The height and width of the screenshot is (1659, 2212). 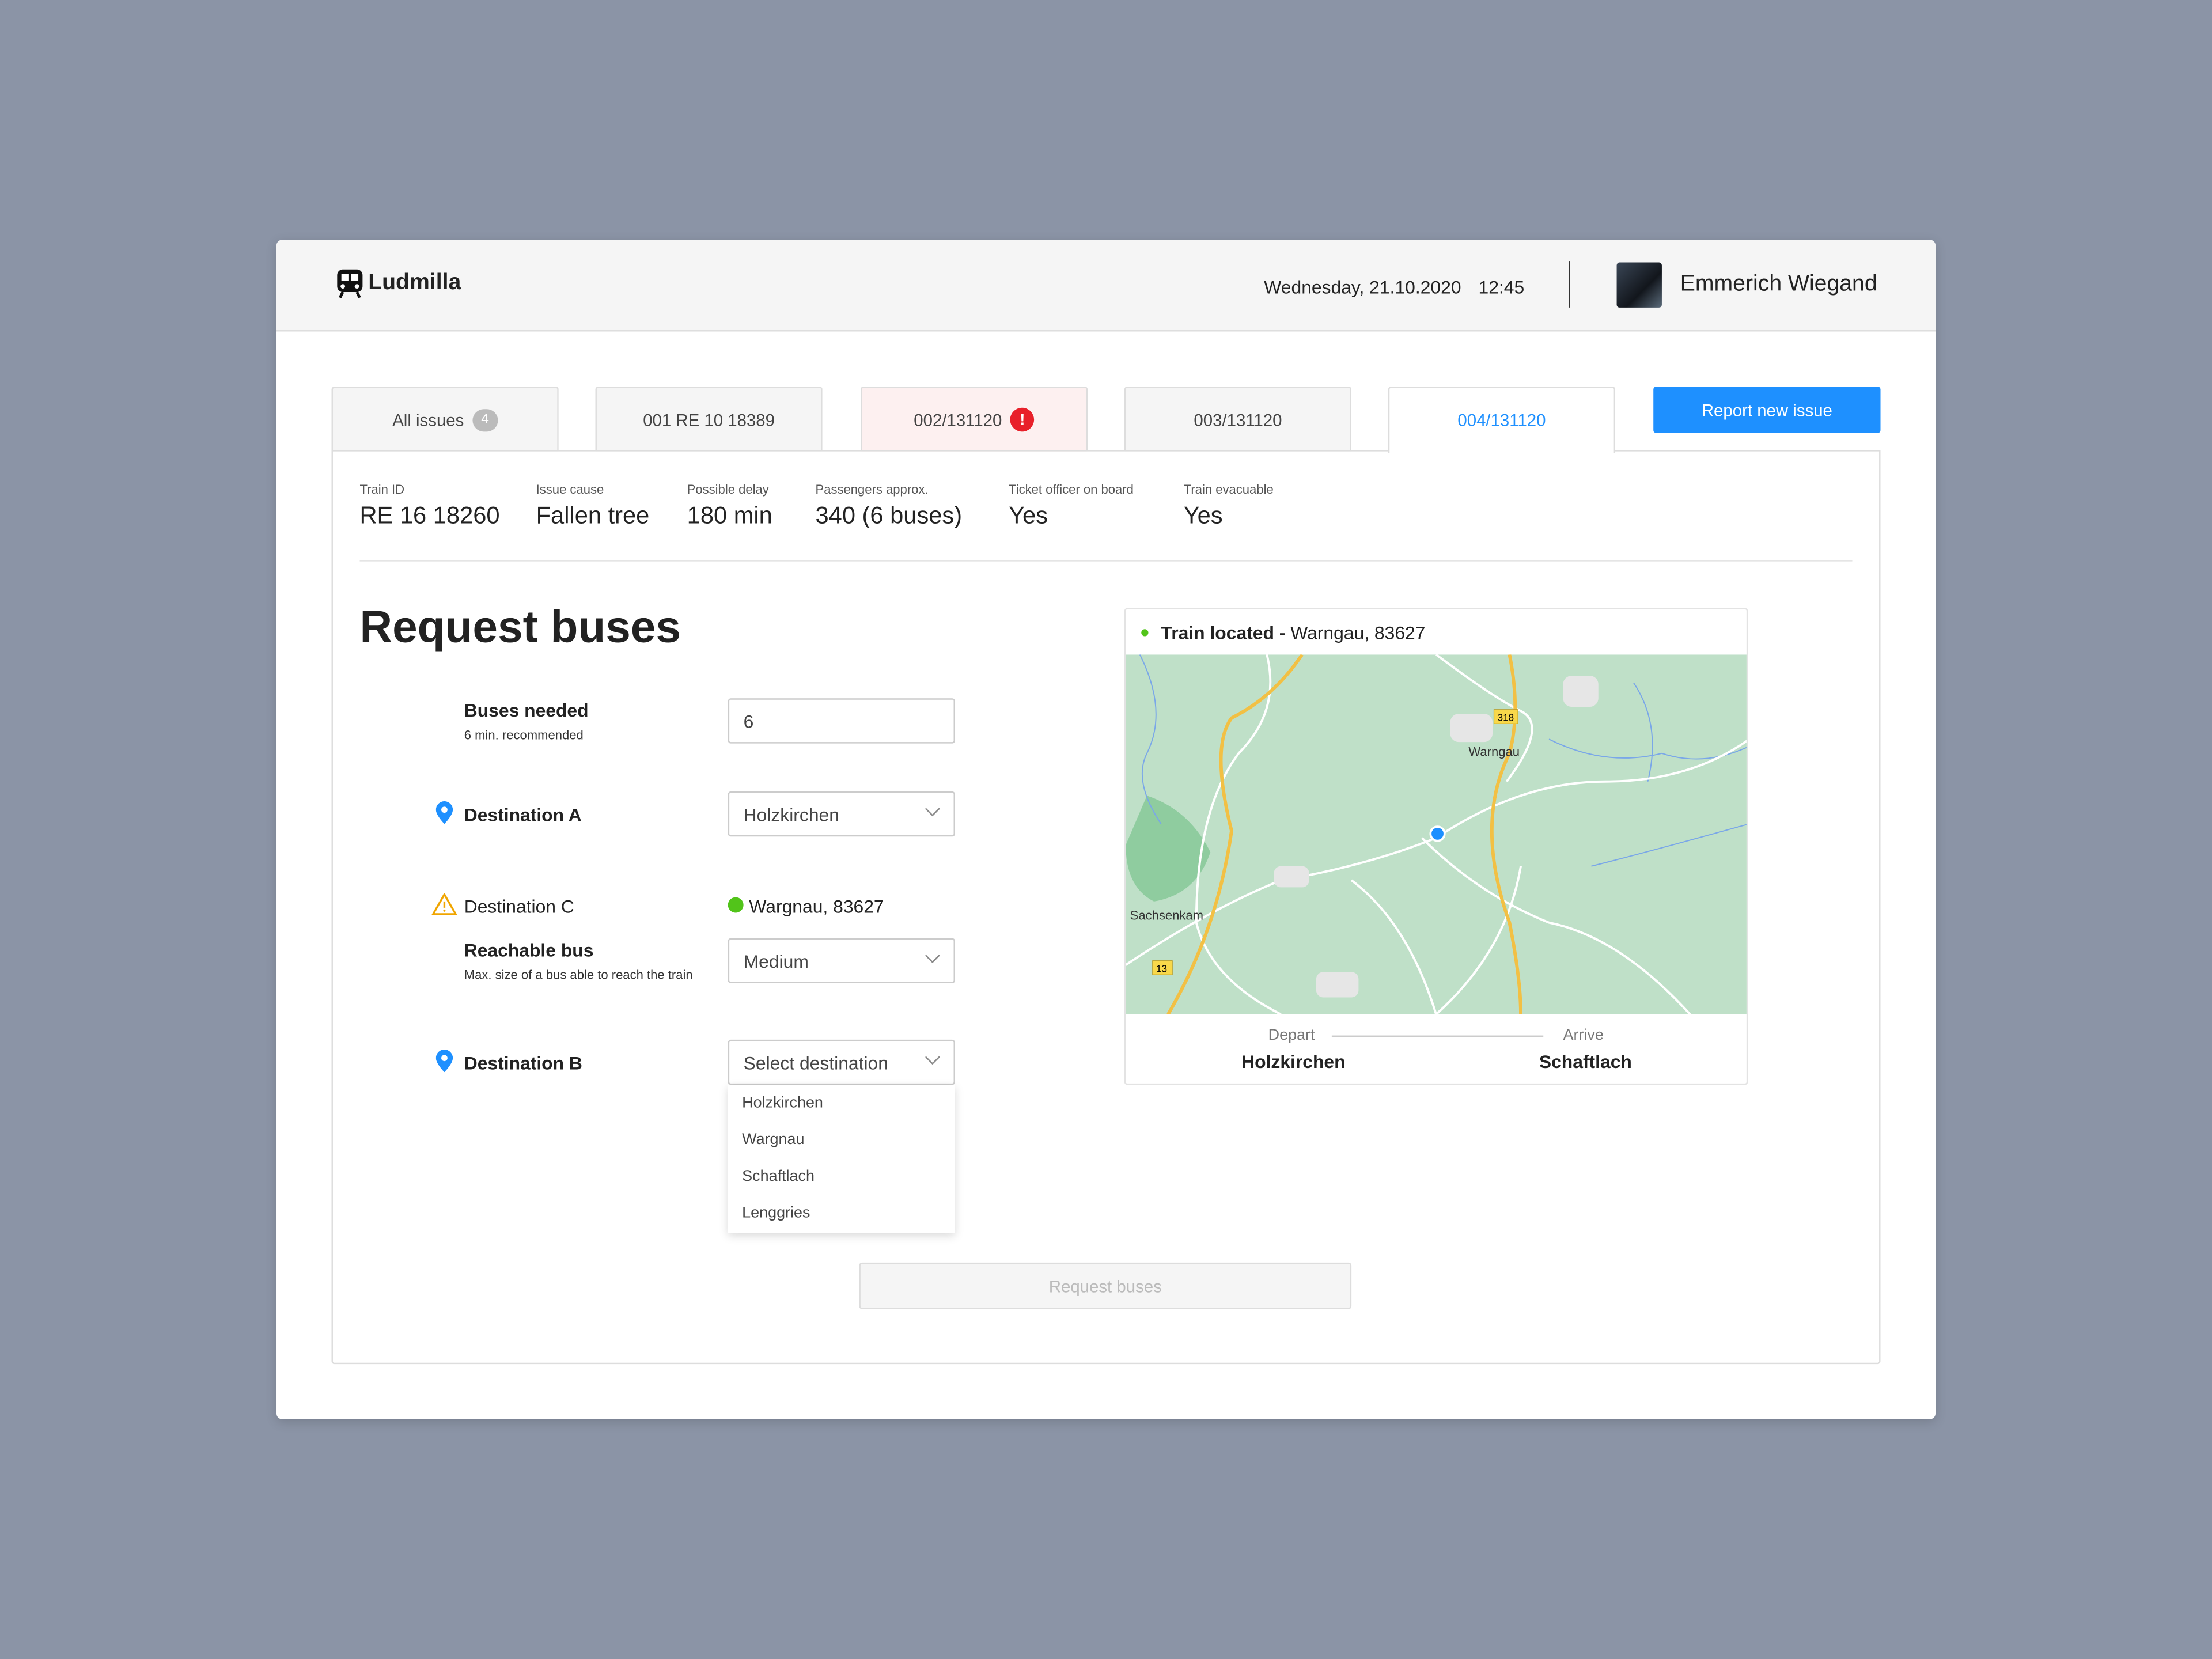 What do you see at coordinates (519, 906) in the screenshot?
I see `destination-c-label: Destination C` at bounding box center [519, 906].